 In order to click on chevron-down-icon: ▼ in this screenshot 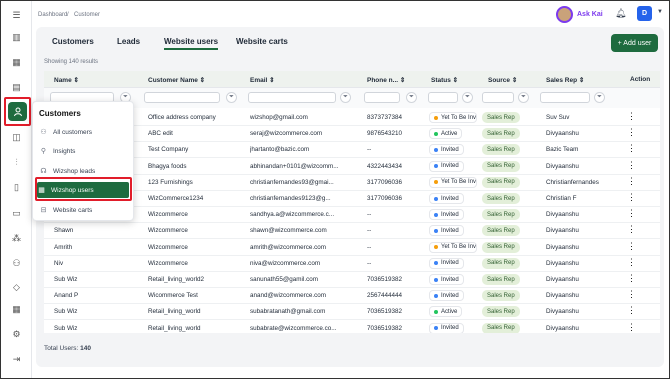, I will do `click(660, 12)`.